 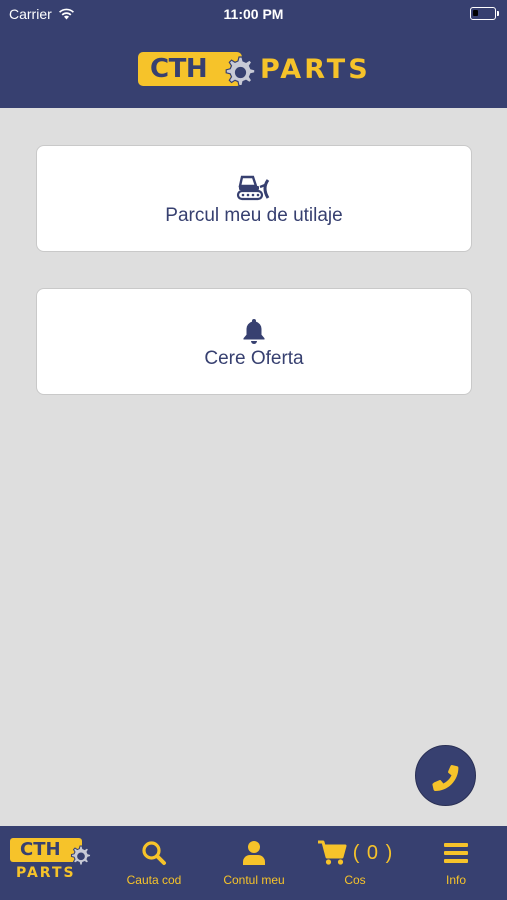 I want to click on tab-logo-cth-badge: CTH, so click(x=51, y=852).